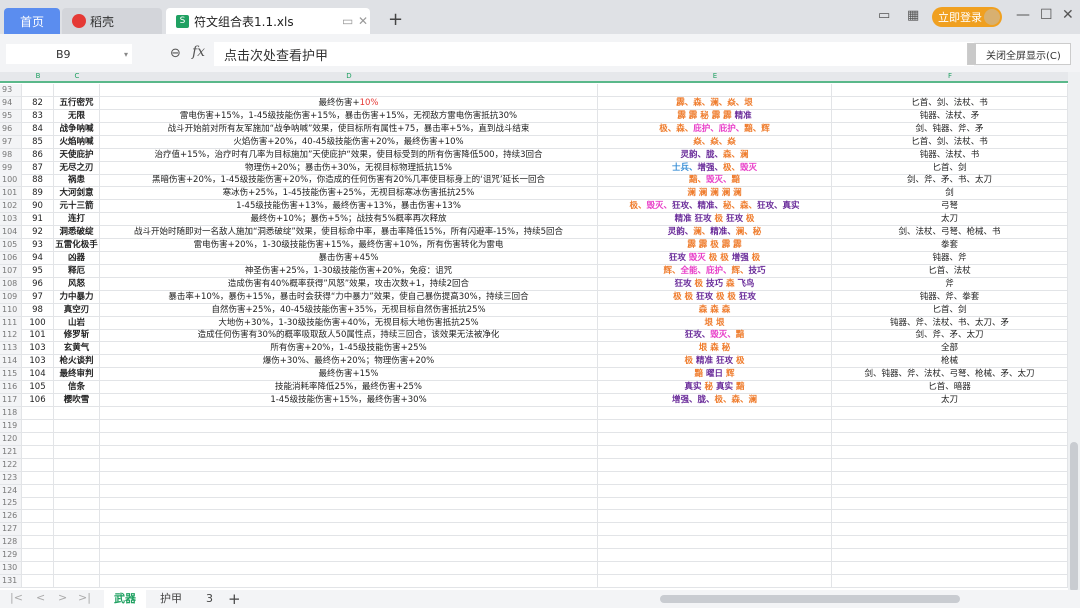 The height and width of the screenshot is (608, 1080). Describe the element at coordinates (715, 141) in the screenshot. I see `cell-runes: 焱、焱、焱` at that location.